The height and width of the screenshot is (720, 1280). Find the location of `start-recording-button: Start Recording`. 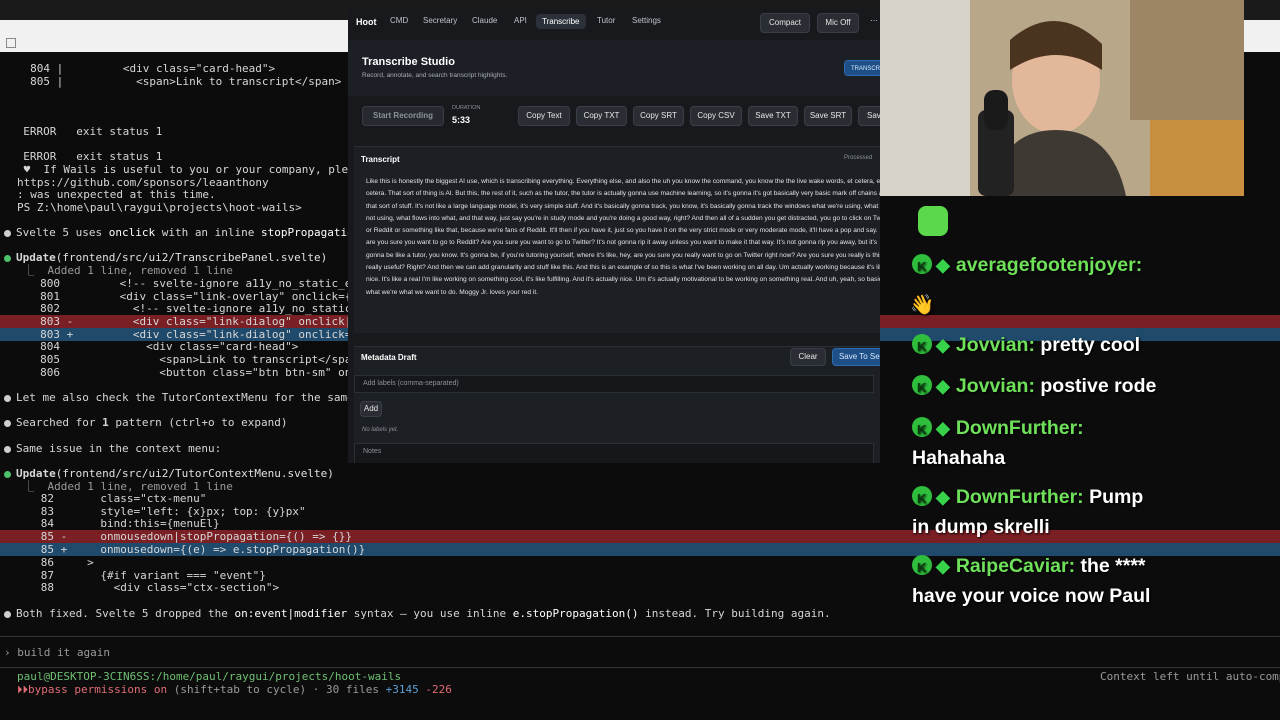

start-recording-button: Start Recording is located at coordinates (403, 116).